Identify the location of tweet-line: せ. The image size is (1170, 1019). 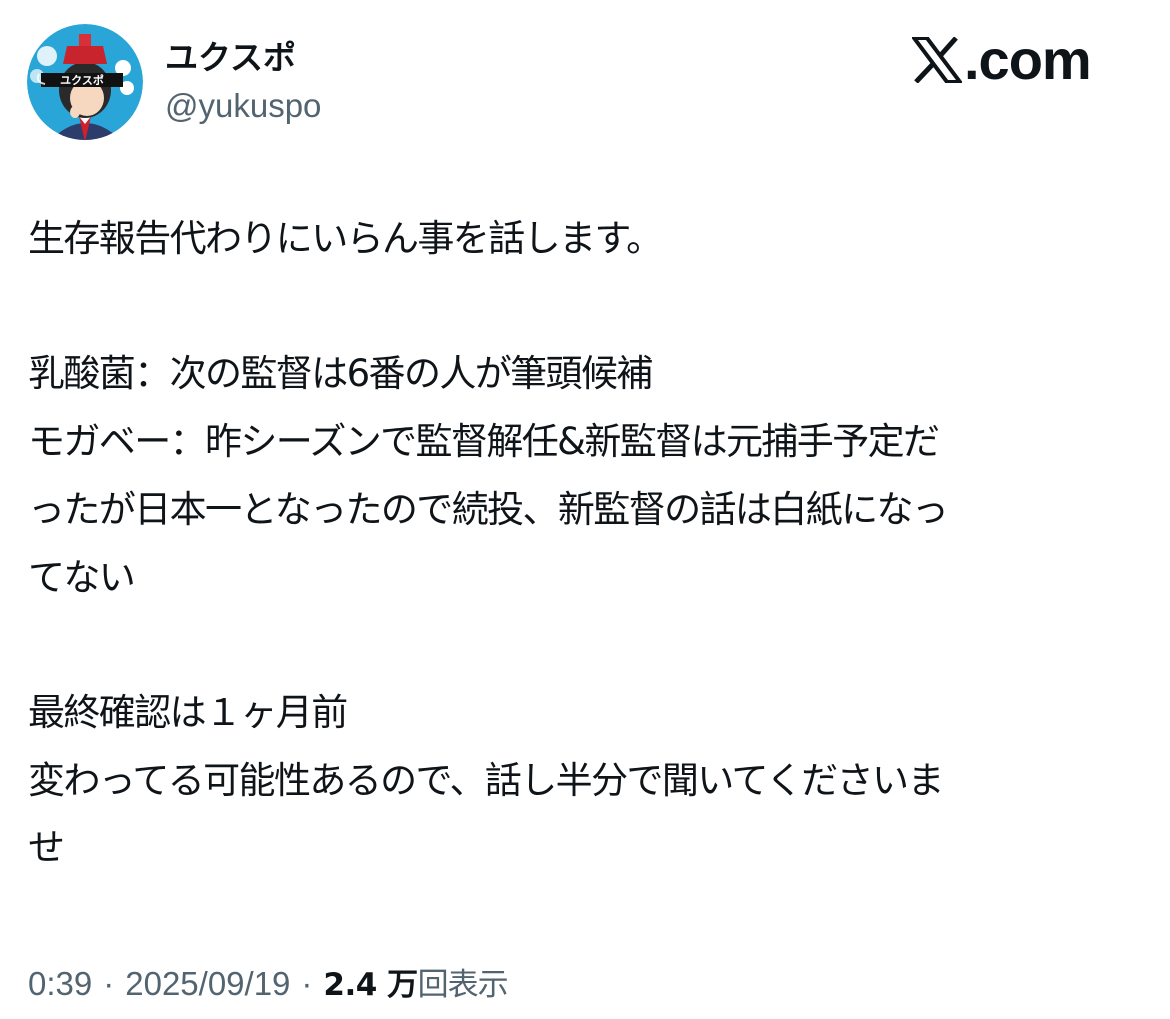
(46, 848).